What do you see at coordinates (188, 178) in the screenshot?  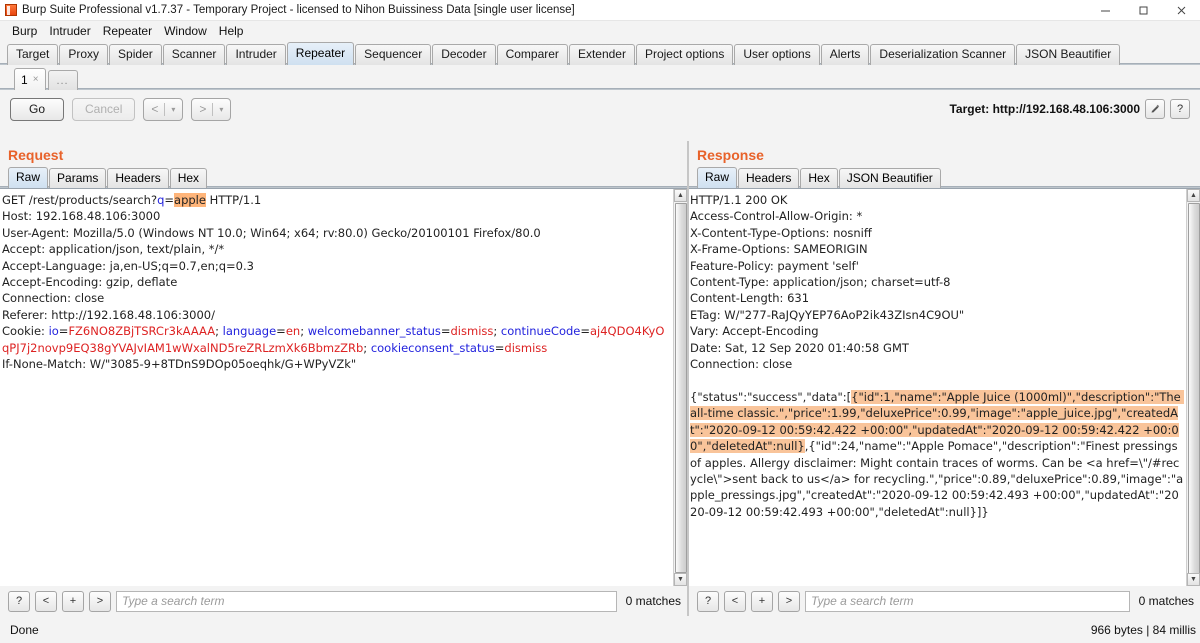 I see `request-tab-hex: Hex` at bounding box center [188, 178].